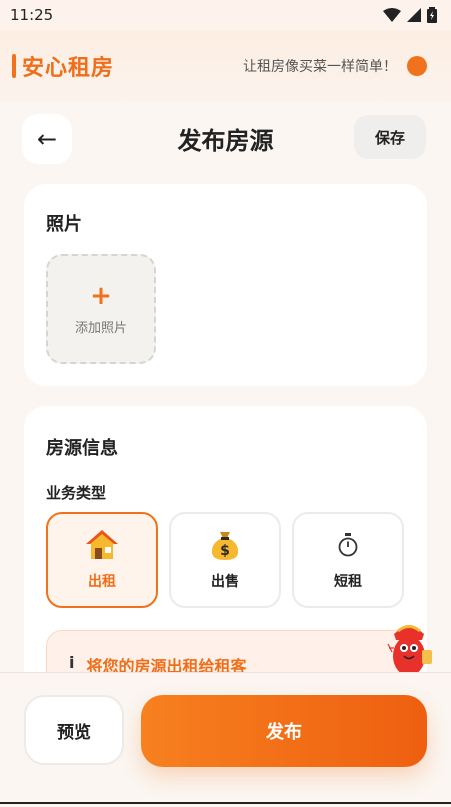 This screenshot has width=451, height=807. Describe the element at coordinates (74, 730) in the screenshot. I see `preview-button: 预览` at that location.